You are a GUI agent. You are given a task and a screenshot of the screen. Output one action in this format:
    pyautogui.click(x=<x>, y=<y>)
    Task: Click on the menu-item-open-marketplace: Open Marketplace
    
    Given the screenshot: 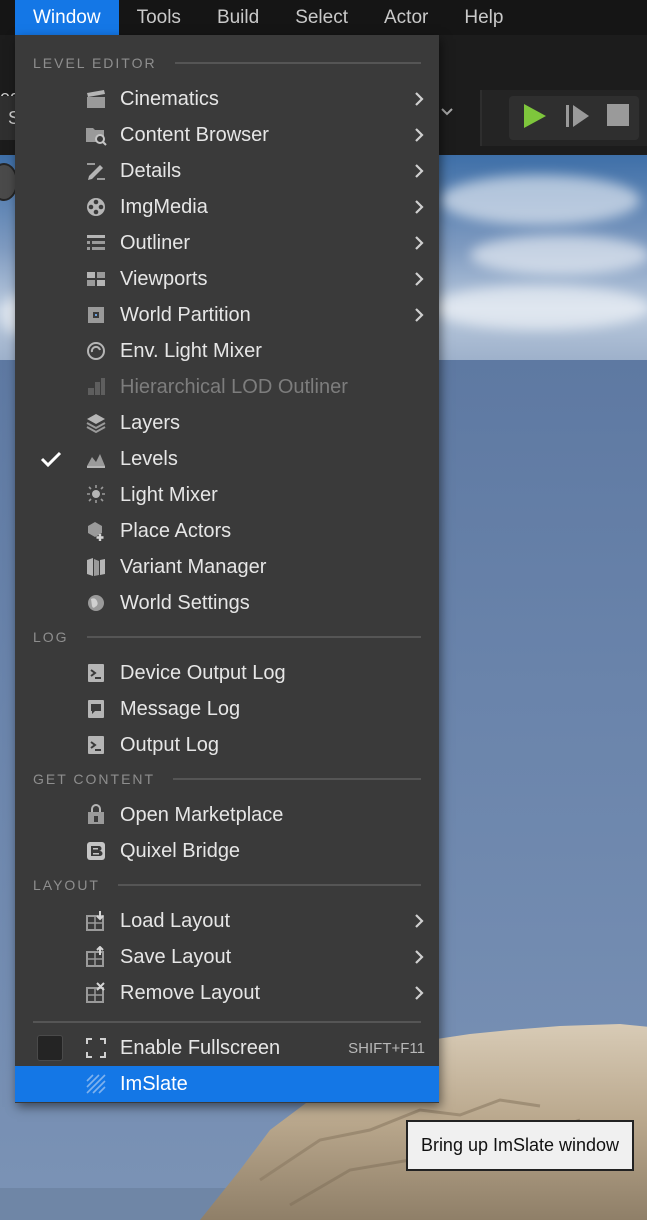 What is the action you would take?
    pyautogui.click(x=227, y=815)
    